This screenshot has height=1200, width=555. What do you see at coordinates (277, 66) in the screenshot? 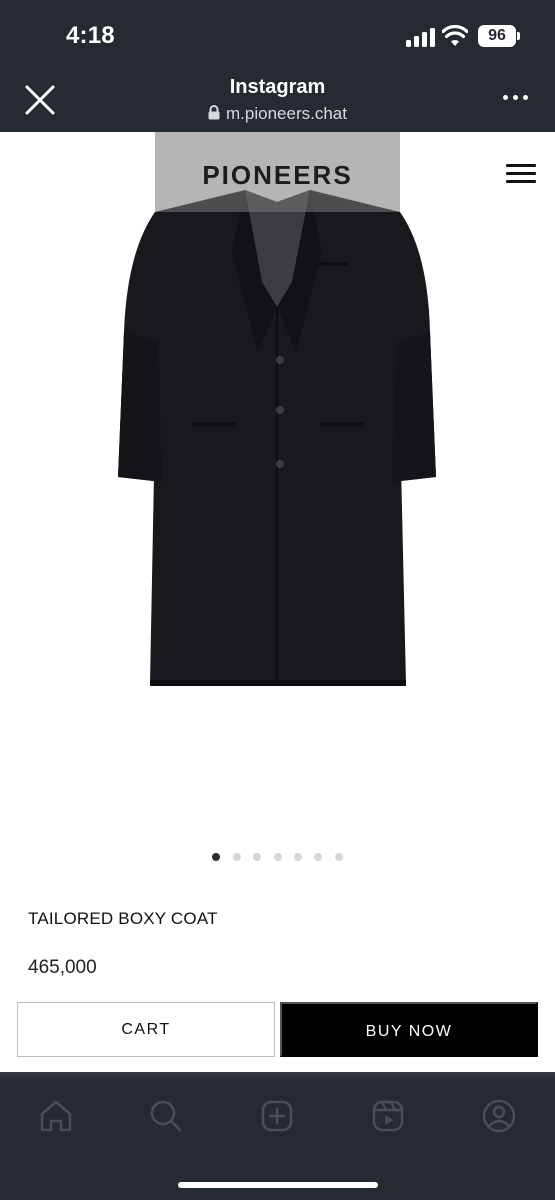
I see `top-chrome: 4:18 96 Instagram m.pioneers.chat` at bounding box center [277, 66].